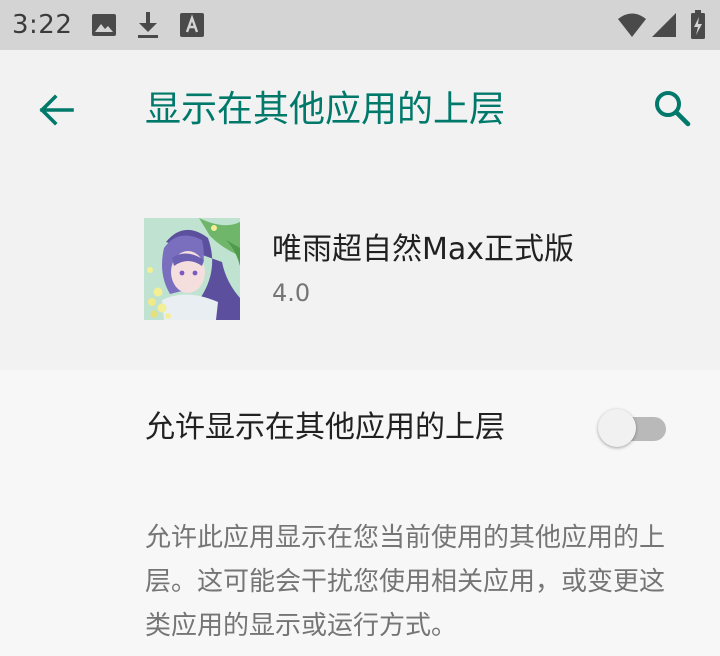 This screenshot has width=720, height=656. I want to click on search-button, so click(672, 110).